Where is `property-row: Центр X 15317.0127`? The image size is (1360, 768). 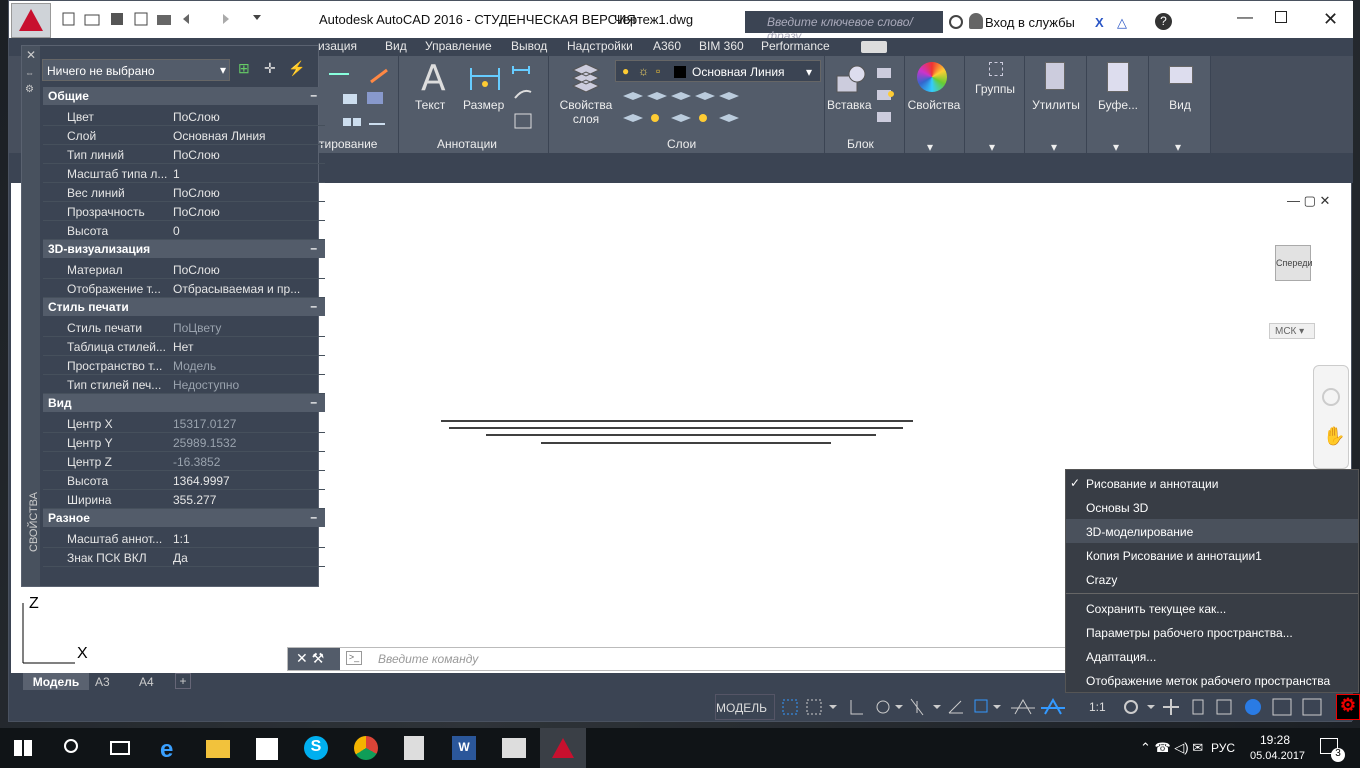
property-row: Центр X 15317.0127 is located at coordinates (184, 423).